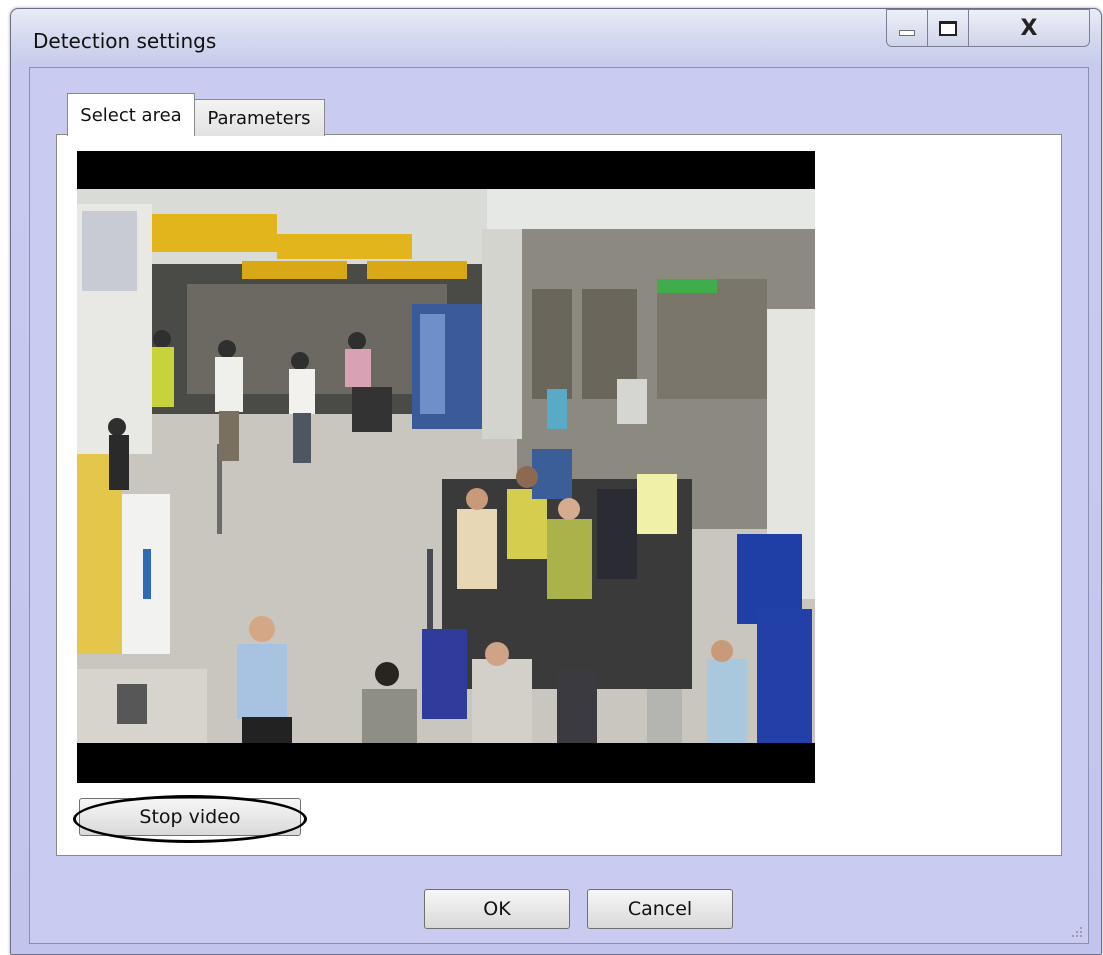  Describe the element at coordinates (907, 28) in the screenshot. I see `minimize-button` at that location.